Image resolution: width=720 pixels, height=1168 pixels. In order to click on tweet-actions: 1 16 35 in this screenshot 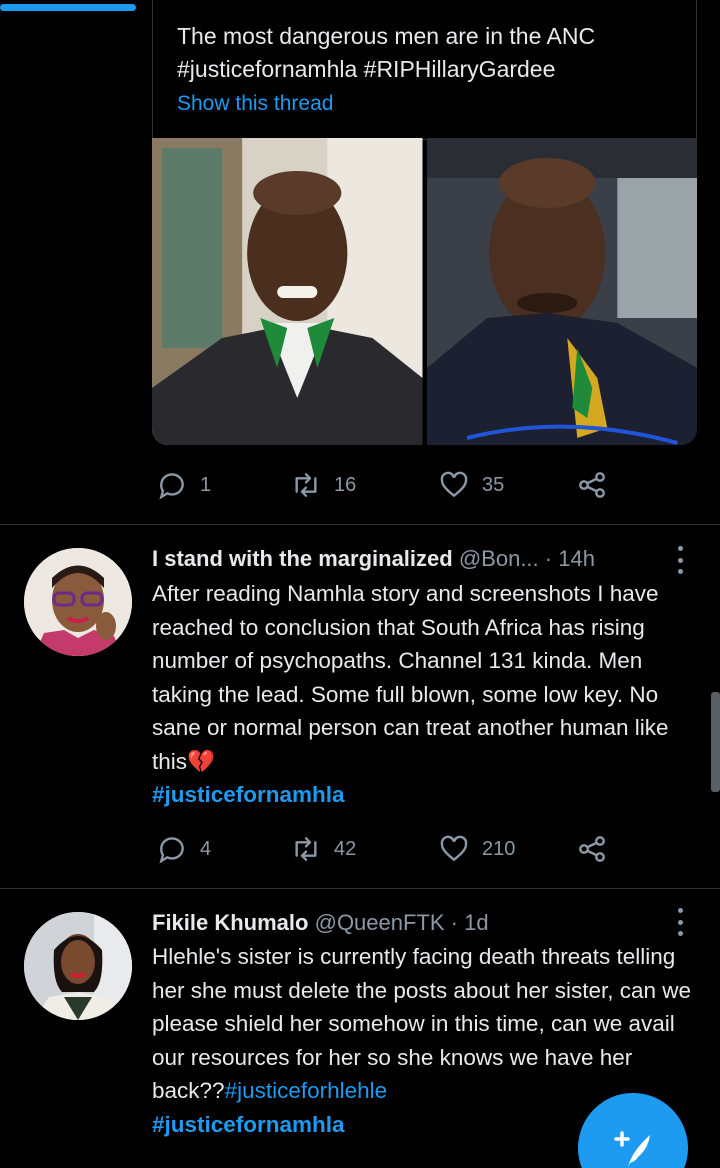, I will do `click(387, 485)`.